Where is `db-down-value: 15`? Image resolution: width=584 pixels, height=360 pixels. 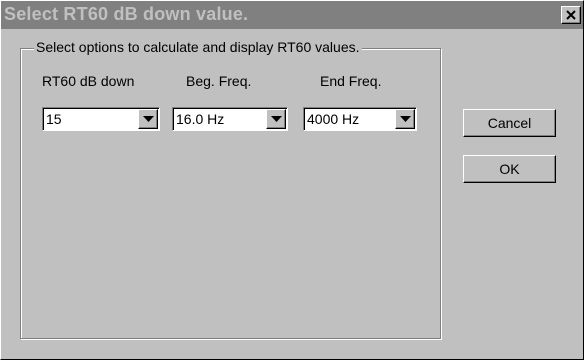 db-down-value: 15 is located at coordinates (54, 119).